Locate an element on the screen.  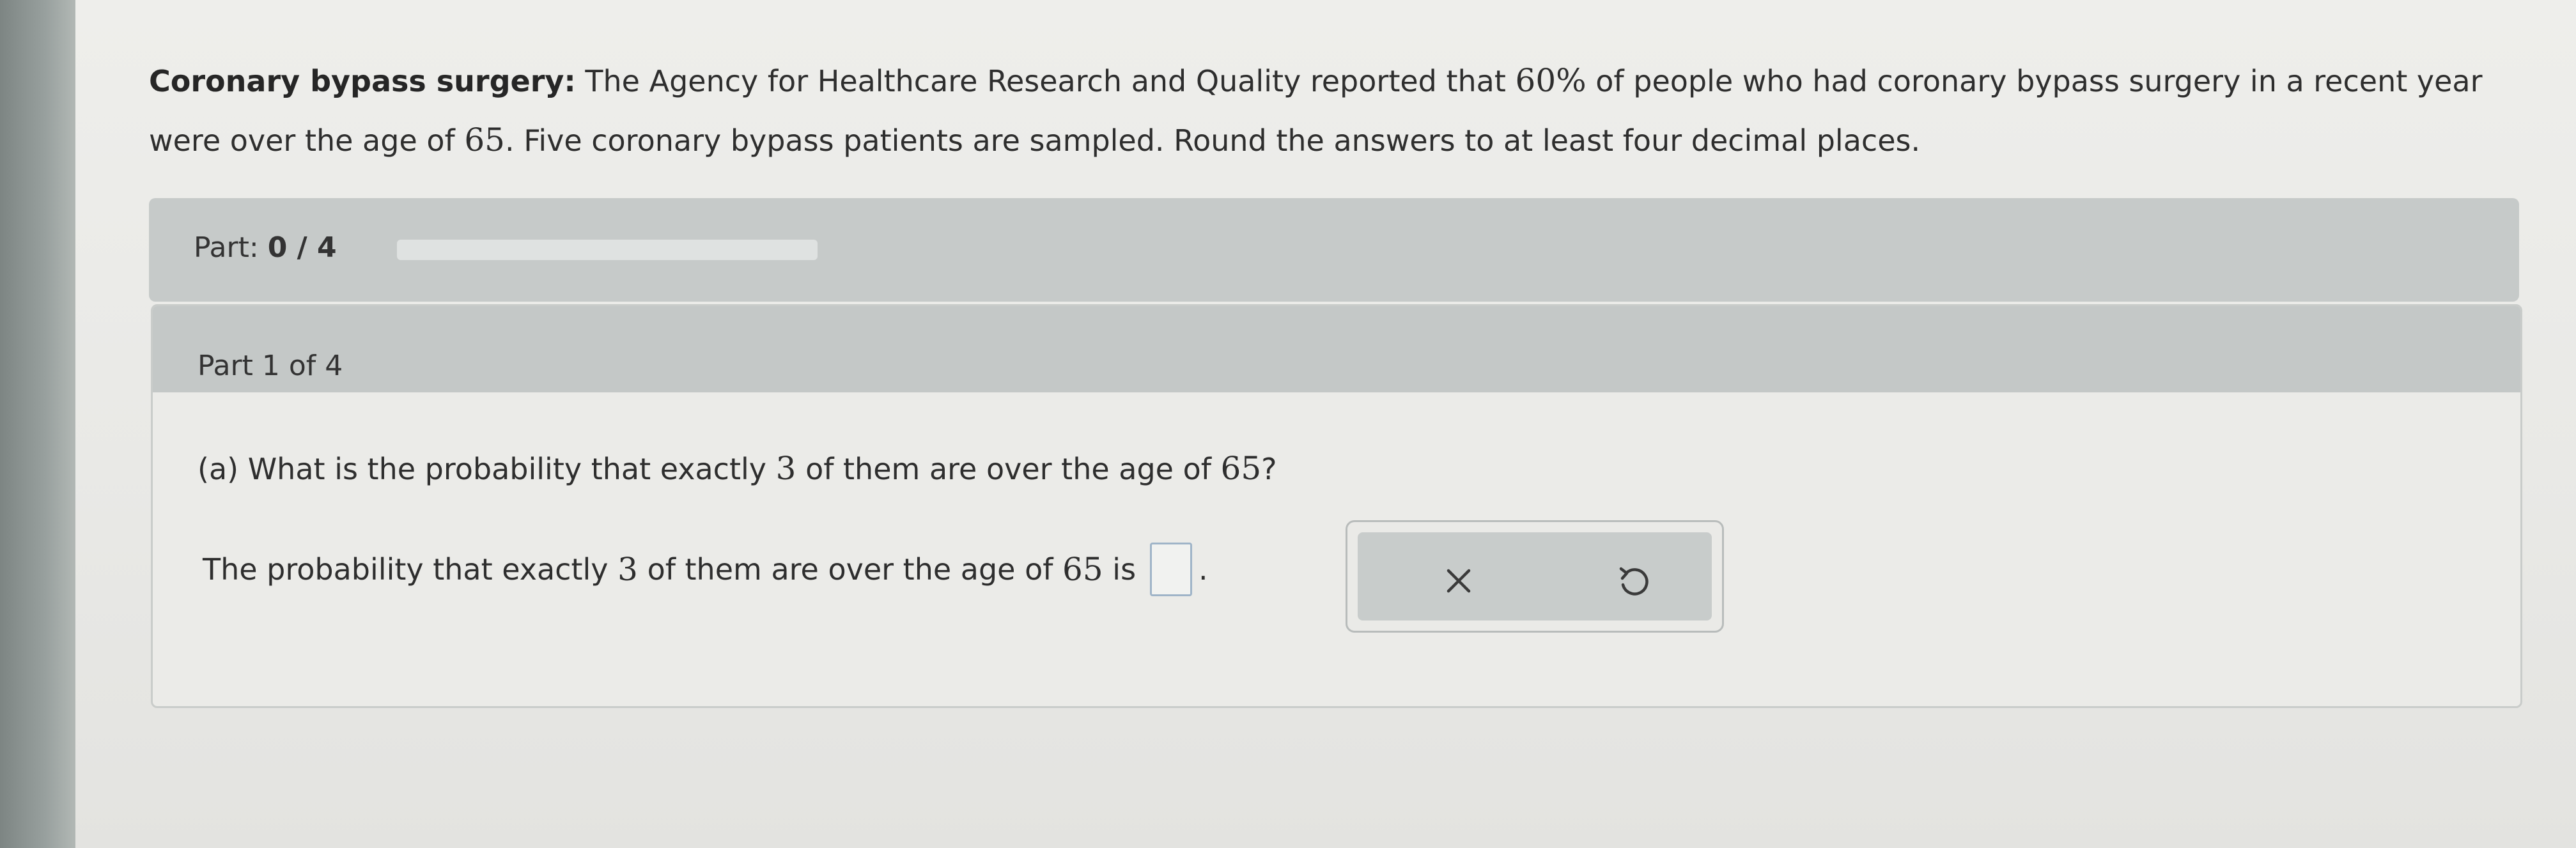
problem-age: 65 is located at coordinates (484, 139).